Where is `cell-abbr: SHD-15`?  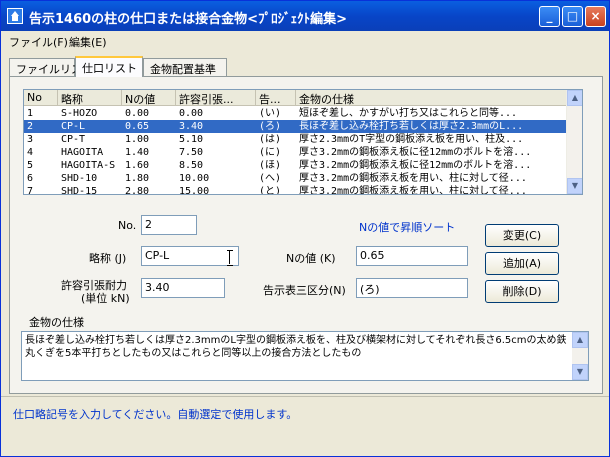
cell-abbr: SHD-15 is located at coordinates (79, 190).